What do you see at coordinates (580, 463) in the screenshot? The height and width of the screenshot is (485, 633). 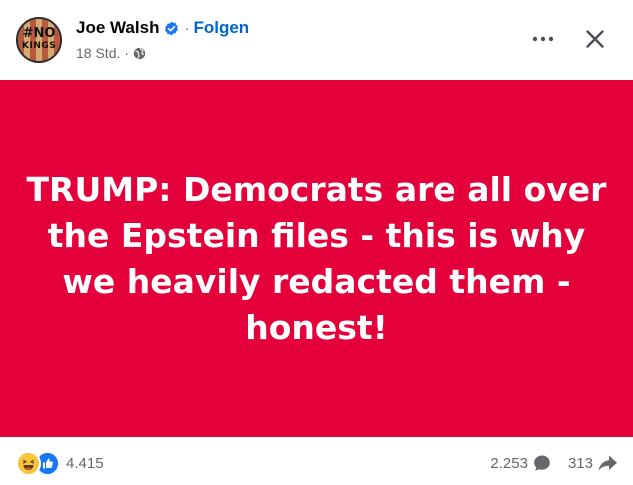 I see `share-count: 313` at bounding box center [580, 463].